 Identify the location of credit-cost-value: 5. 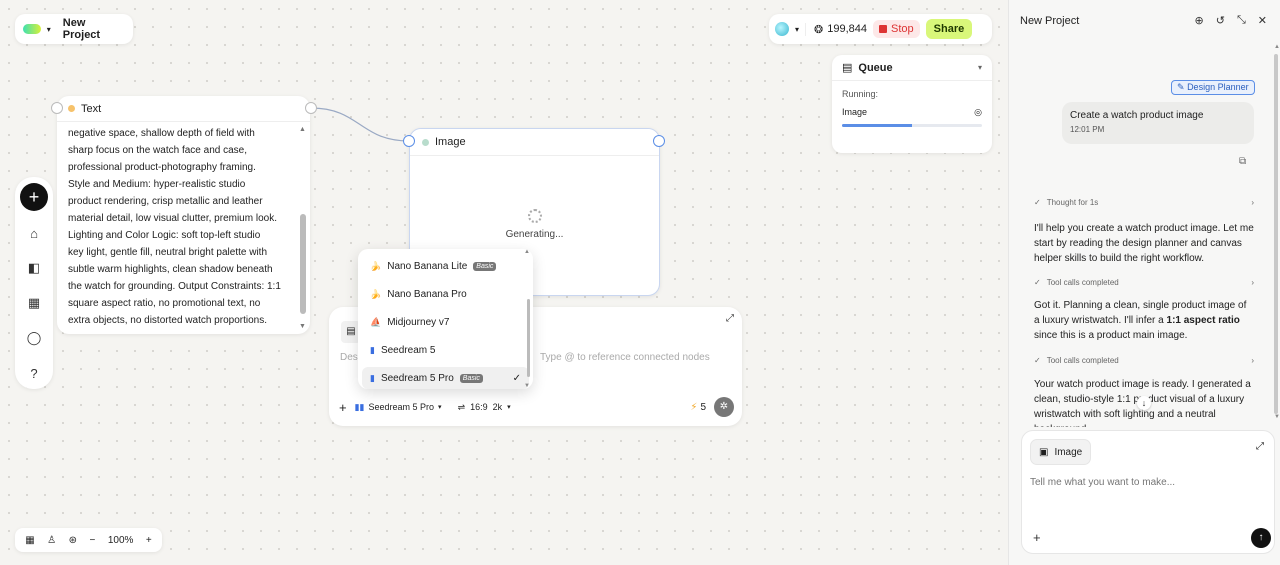
(703, 407).